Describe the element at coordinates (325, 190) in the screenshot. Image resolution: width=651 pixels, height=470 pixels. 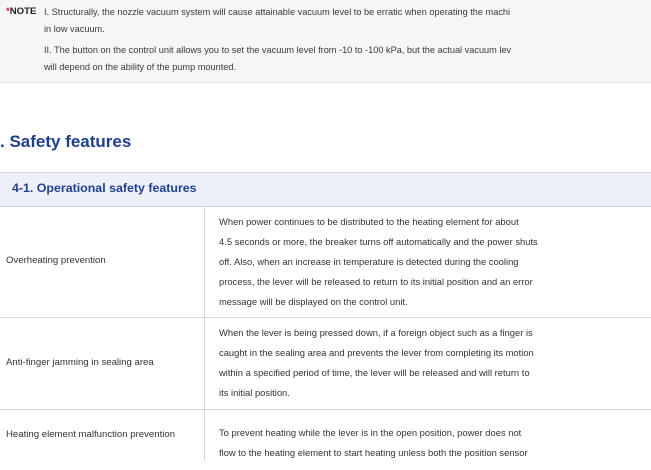
I see `table-header: 4-1. Operational safety features` at that location.